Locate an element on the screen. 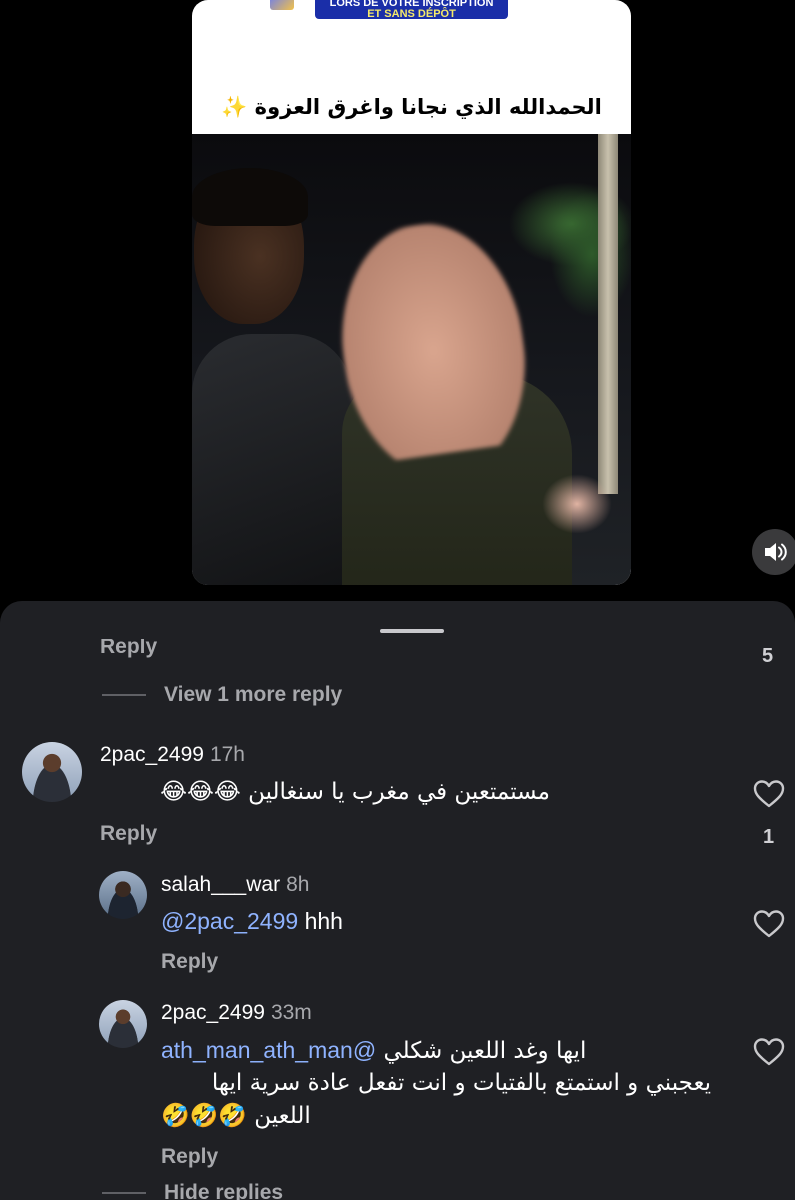 The width and height of the screenshot is (795, 1200). speaker-icon is located at coordinates (776, 552).